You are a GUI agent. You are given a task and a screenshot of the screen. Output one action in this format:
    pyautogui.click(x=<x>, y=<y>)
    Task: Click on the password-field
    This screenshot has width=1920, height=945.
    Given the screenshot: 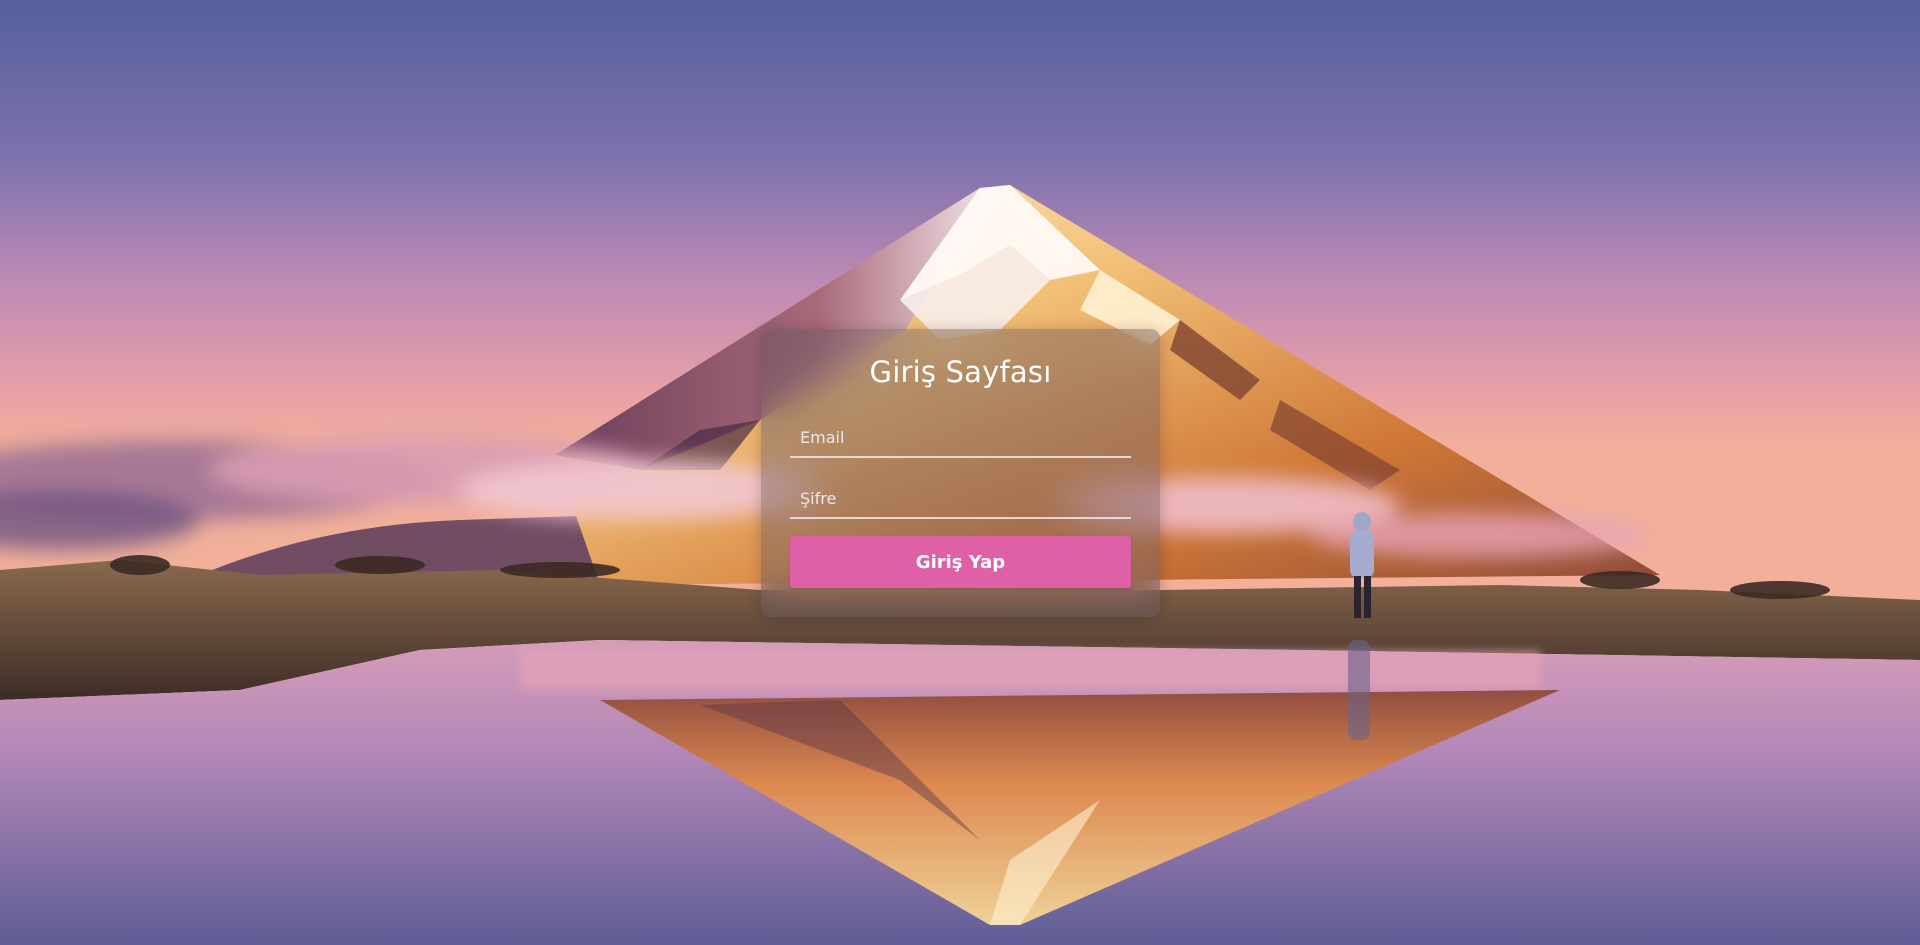 What is the action you would take?
    pyautogui.click(x=960, y=499)
    